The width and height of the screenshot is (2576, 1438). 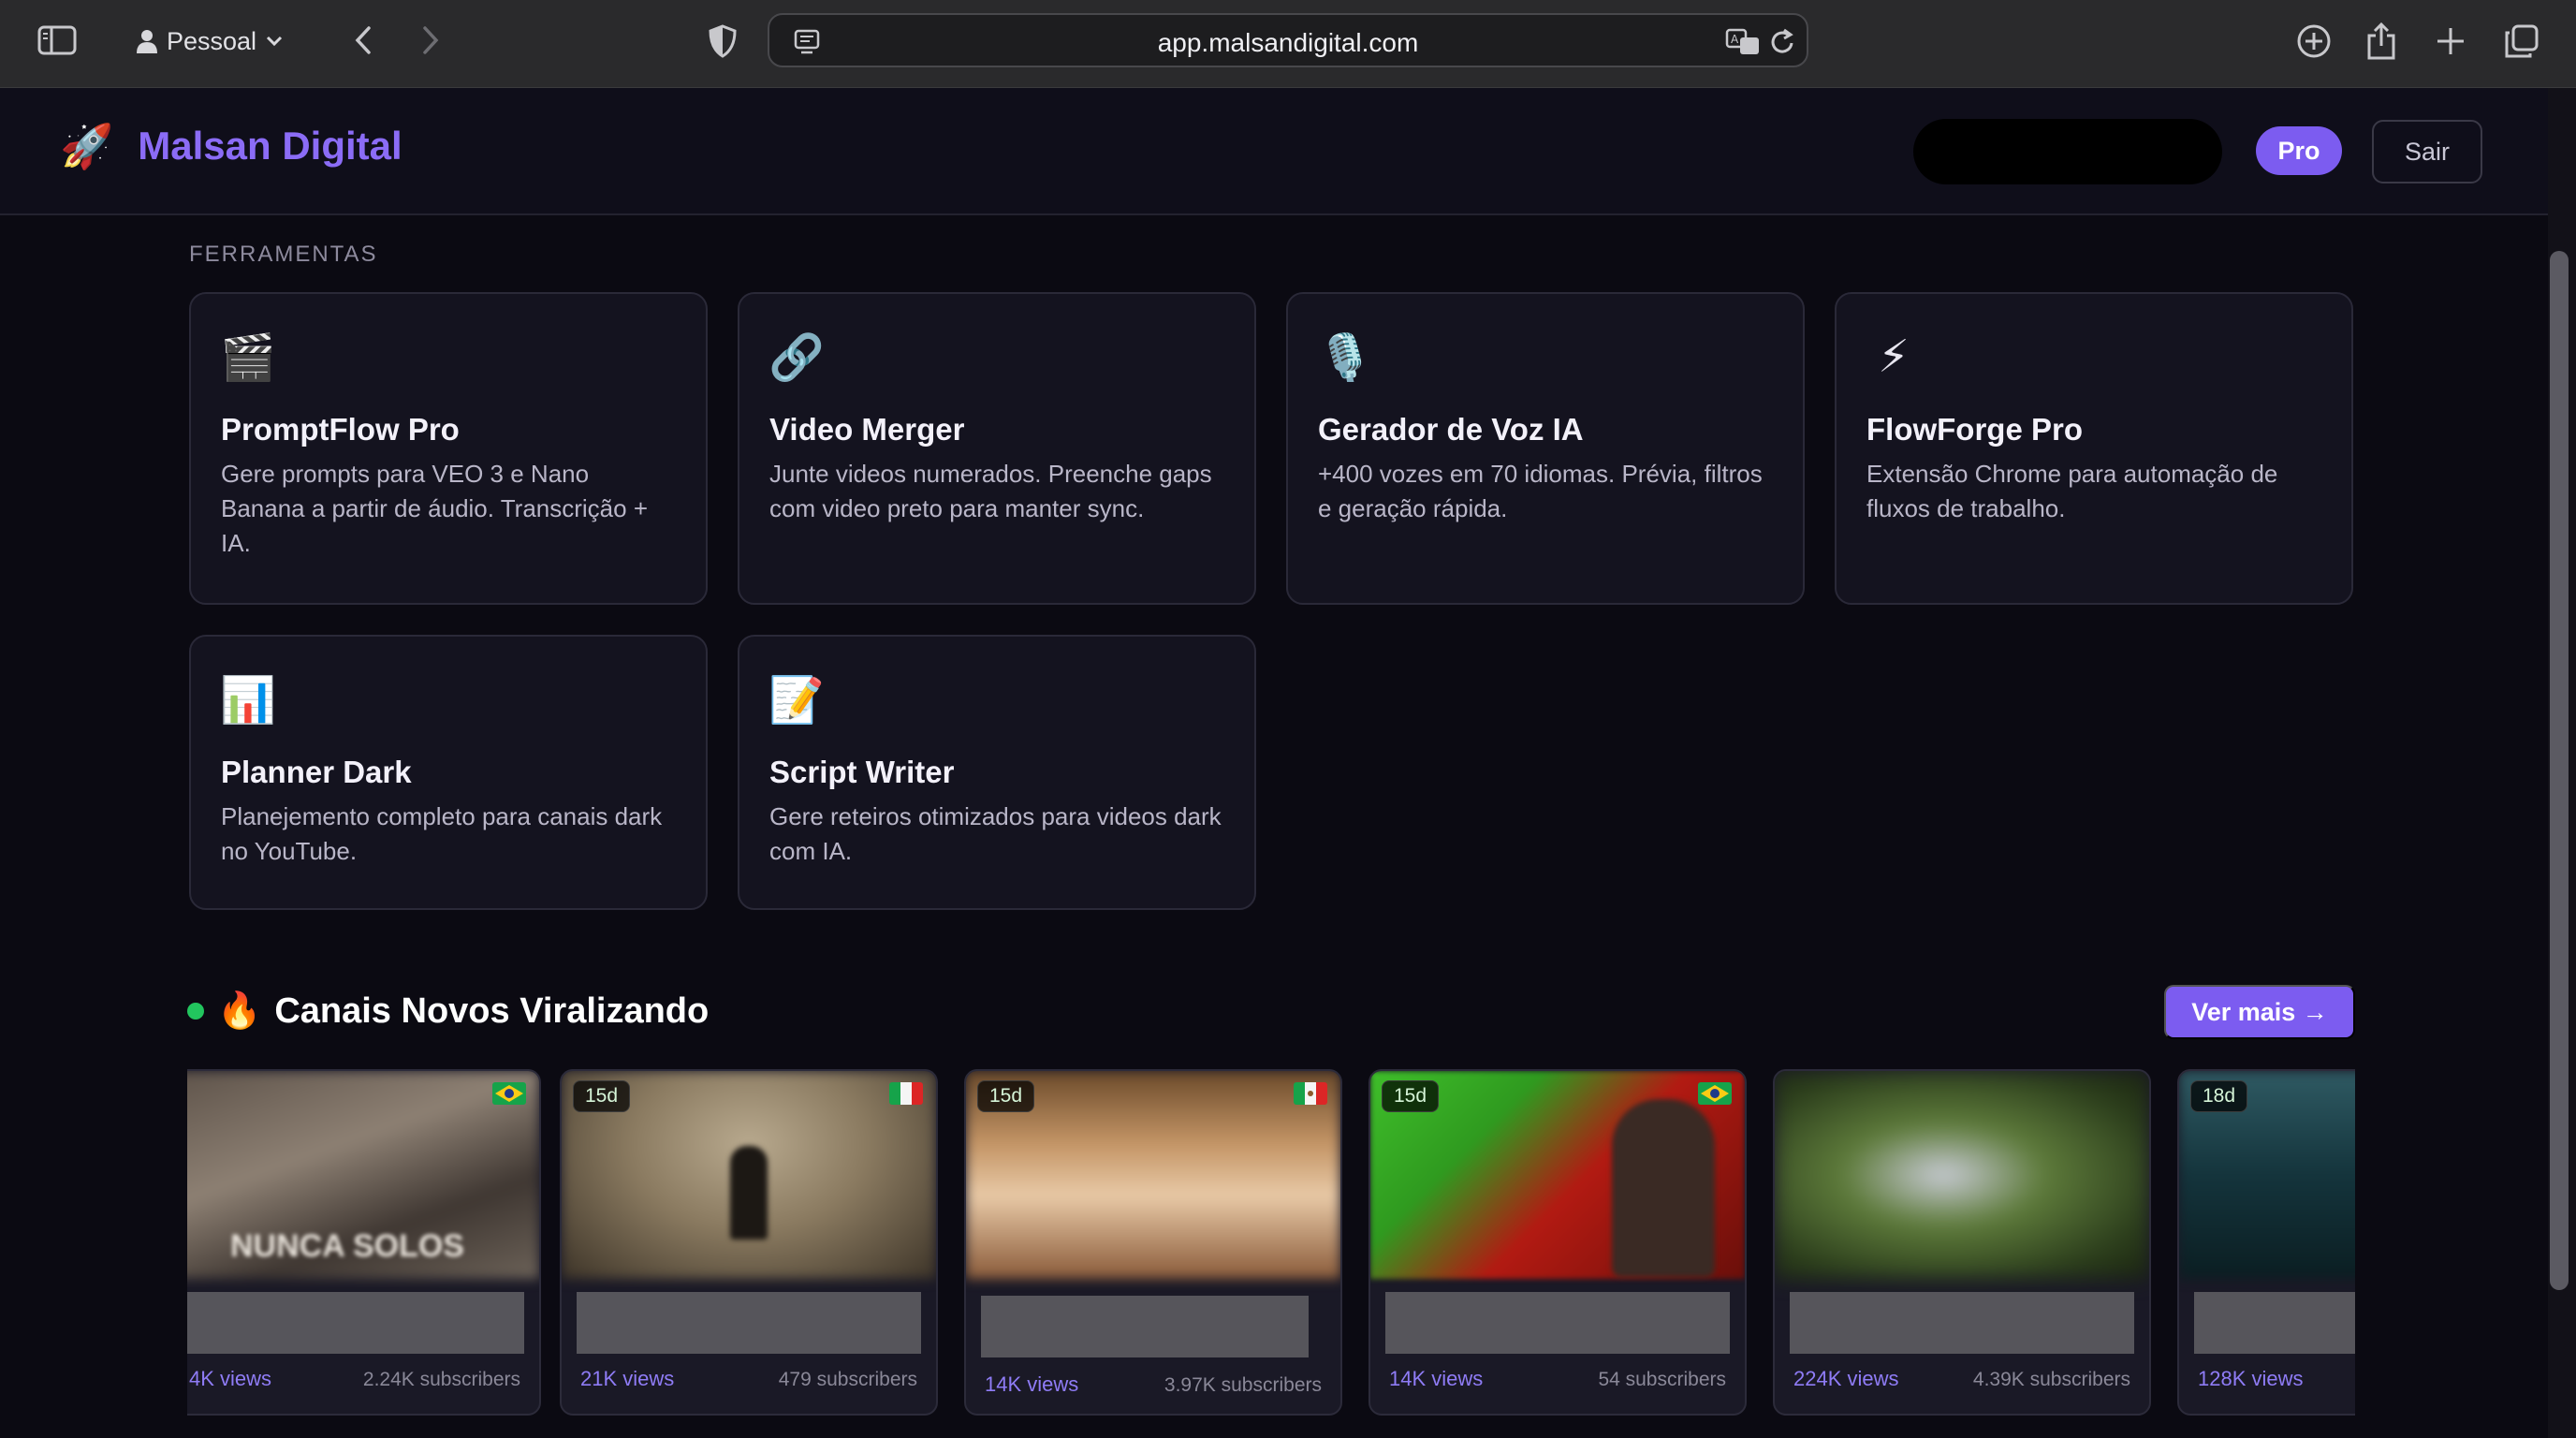 I want to click on channel-views: 4K views, so click(x=230, y=1378).